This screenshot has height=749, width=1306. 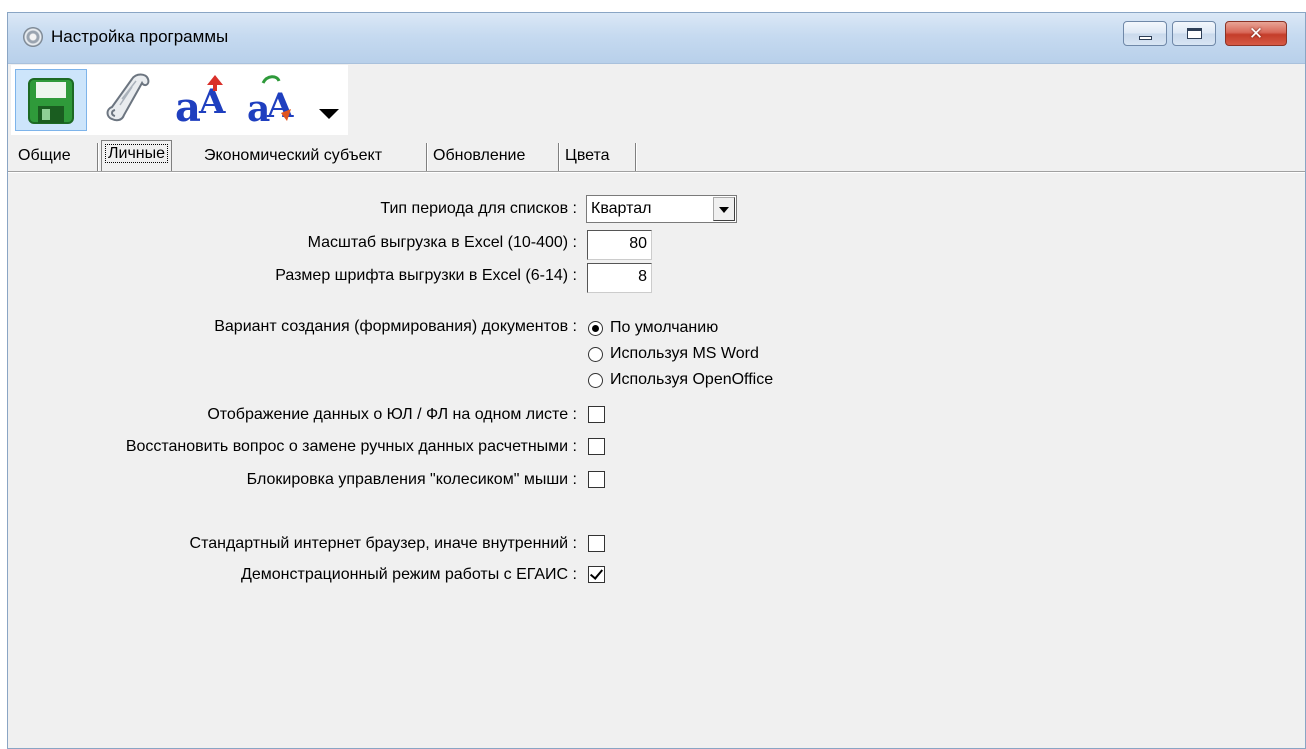 I want to click on window-title: Настройка программы, so click(x=140, y=36).